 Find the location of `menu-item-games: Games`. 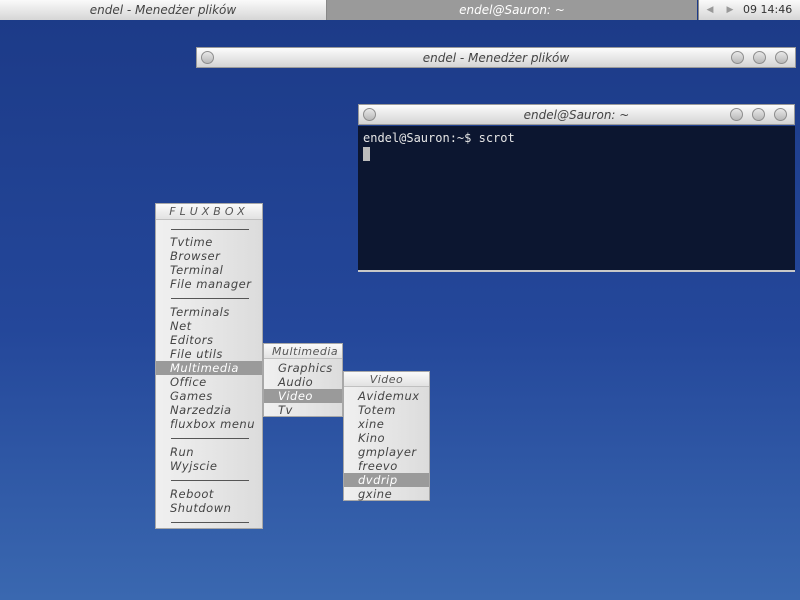

menu-item-games: Games is located at coordinates (209, 396).